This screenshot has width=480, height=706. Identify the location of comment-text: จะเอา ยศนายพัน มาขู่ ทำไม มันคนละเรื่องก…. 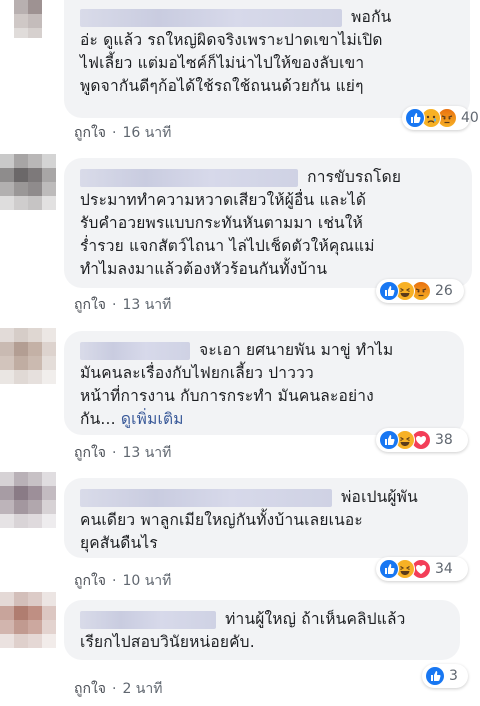
(237, 384).